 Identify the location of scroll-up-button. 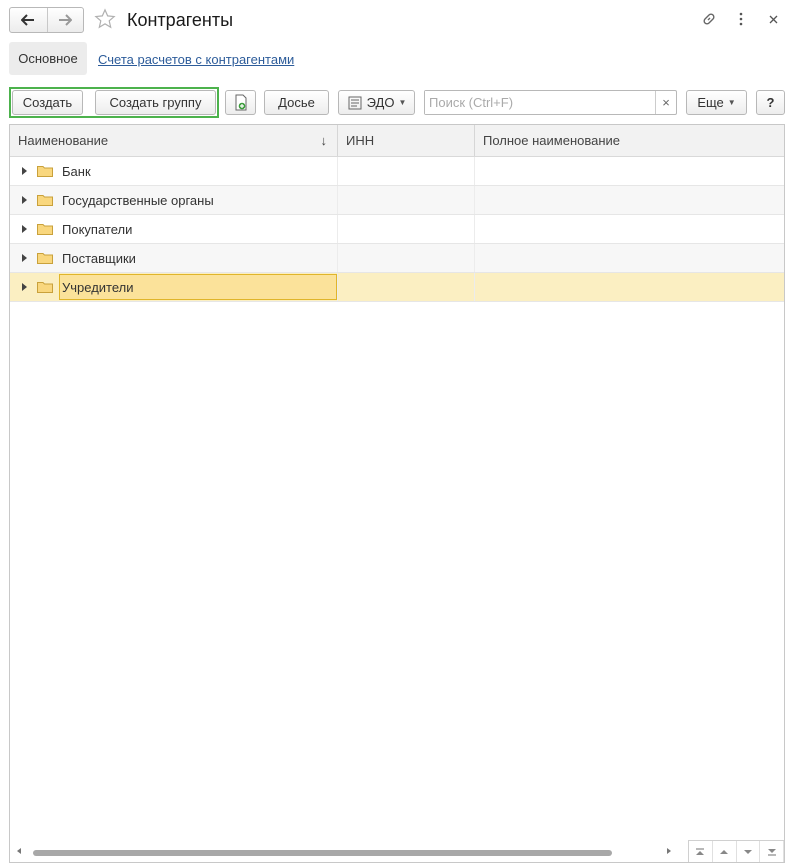
(725, 851).